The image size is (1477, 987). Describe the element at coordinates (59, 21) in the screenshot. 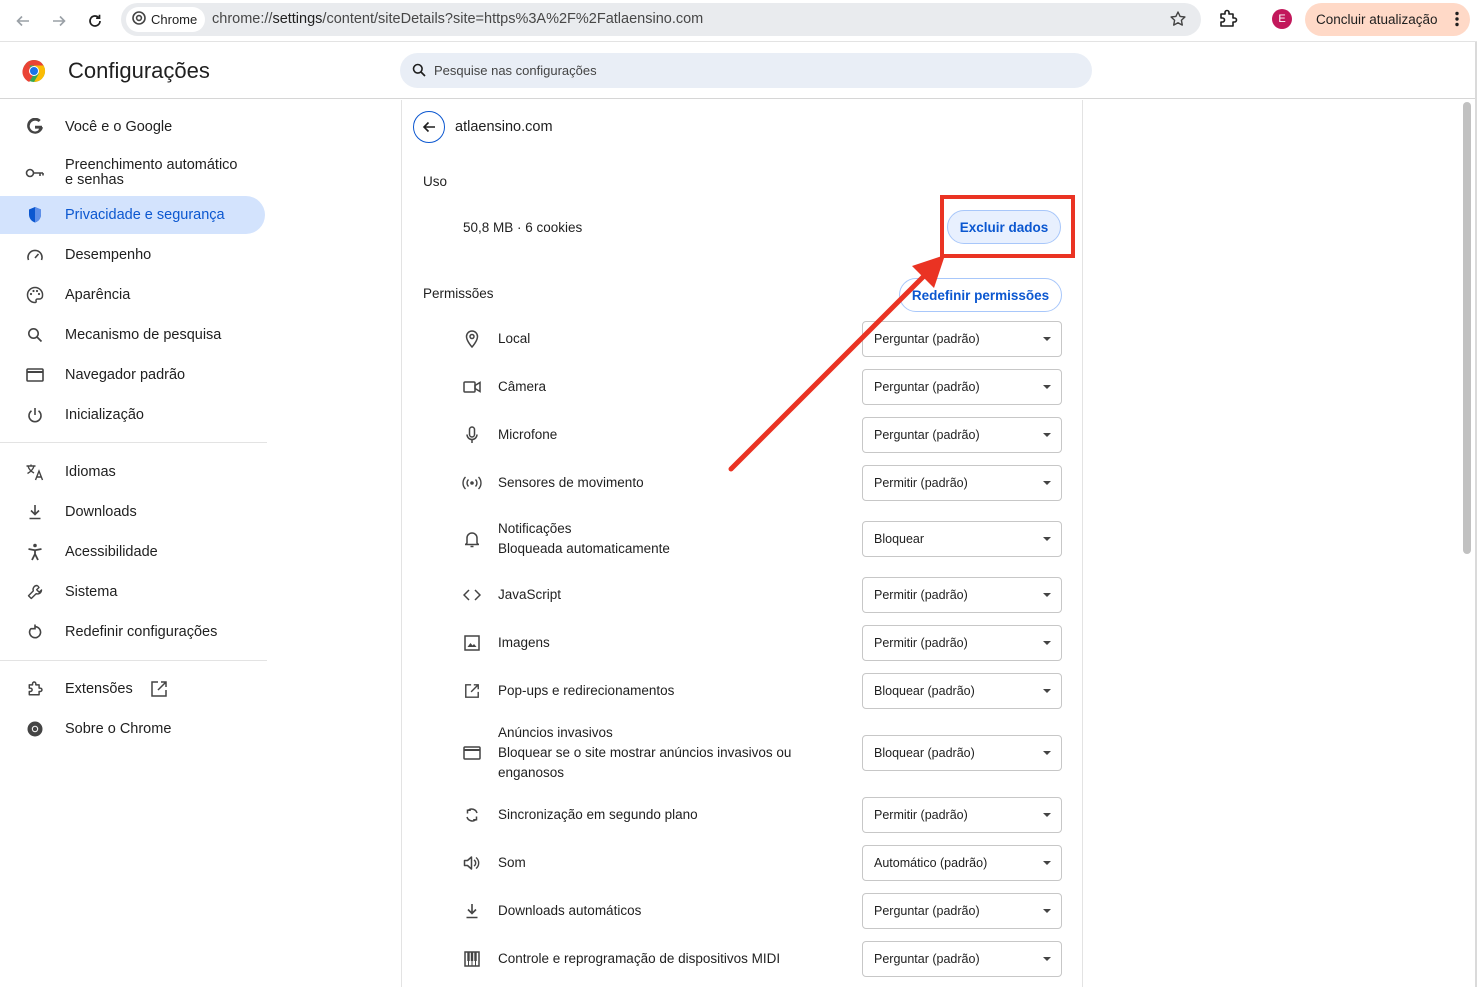

I see `forward-arrow-icon` at that location.